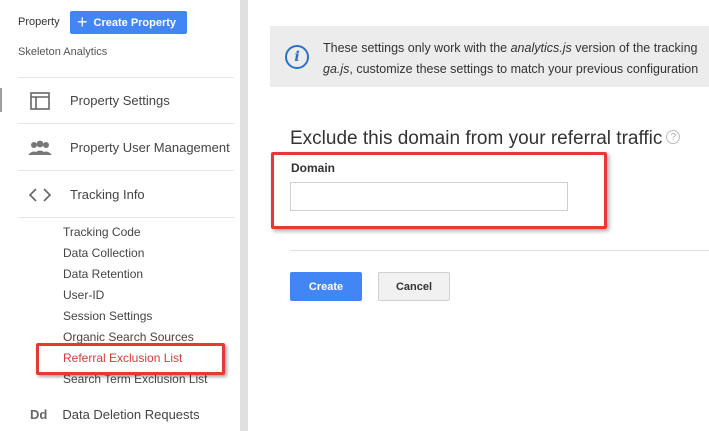 This screenshot has height=431, width=709. Describe the element at coordinates (135, 297) in the screenshot. I see `sidebar-subitem-user-id: User-ID` at that location.